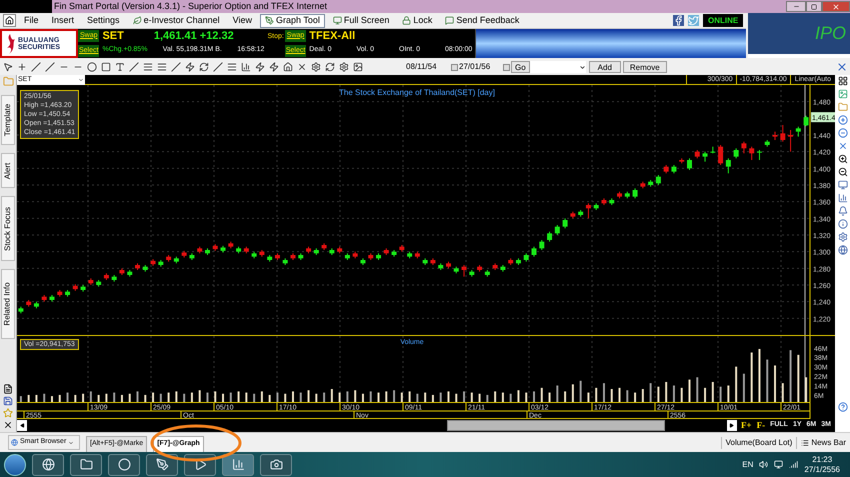 This screenshot has width=850, height=477. I want to click on date-field: 27/01/56, so click(481, 67).